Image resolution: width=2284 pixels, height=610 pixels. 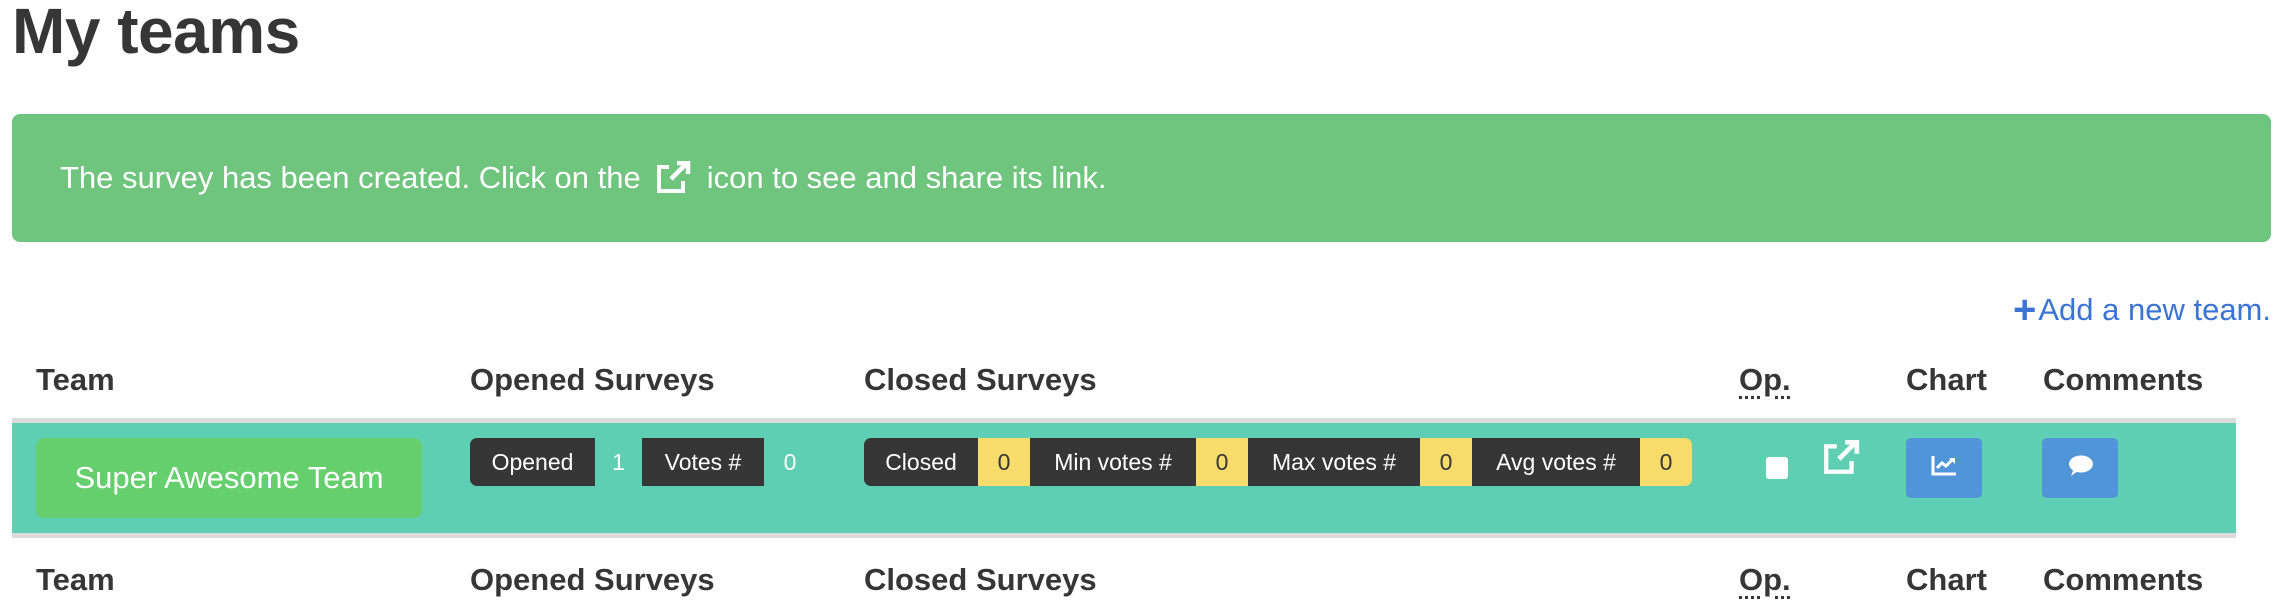 I want to click on avg-votes-value: 0, so click(x=1666, y=462).